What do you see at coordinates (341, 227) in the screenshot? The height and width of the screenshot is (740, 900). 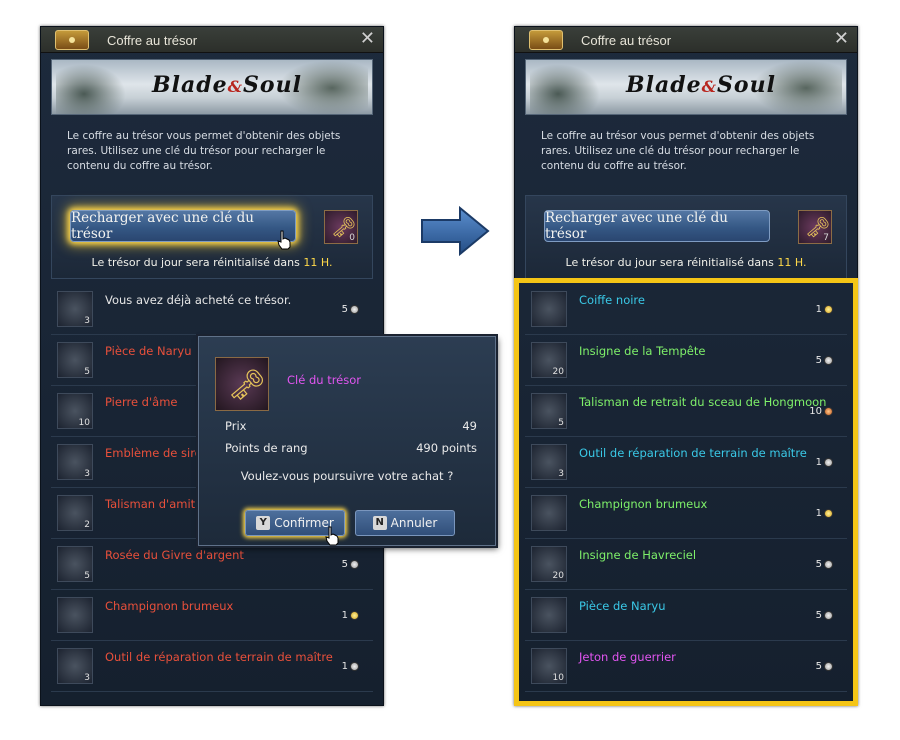 I see `treasure-key-slot: 🗝 0` at bounding box center [341, 227].